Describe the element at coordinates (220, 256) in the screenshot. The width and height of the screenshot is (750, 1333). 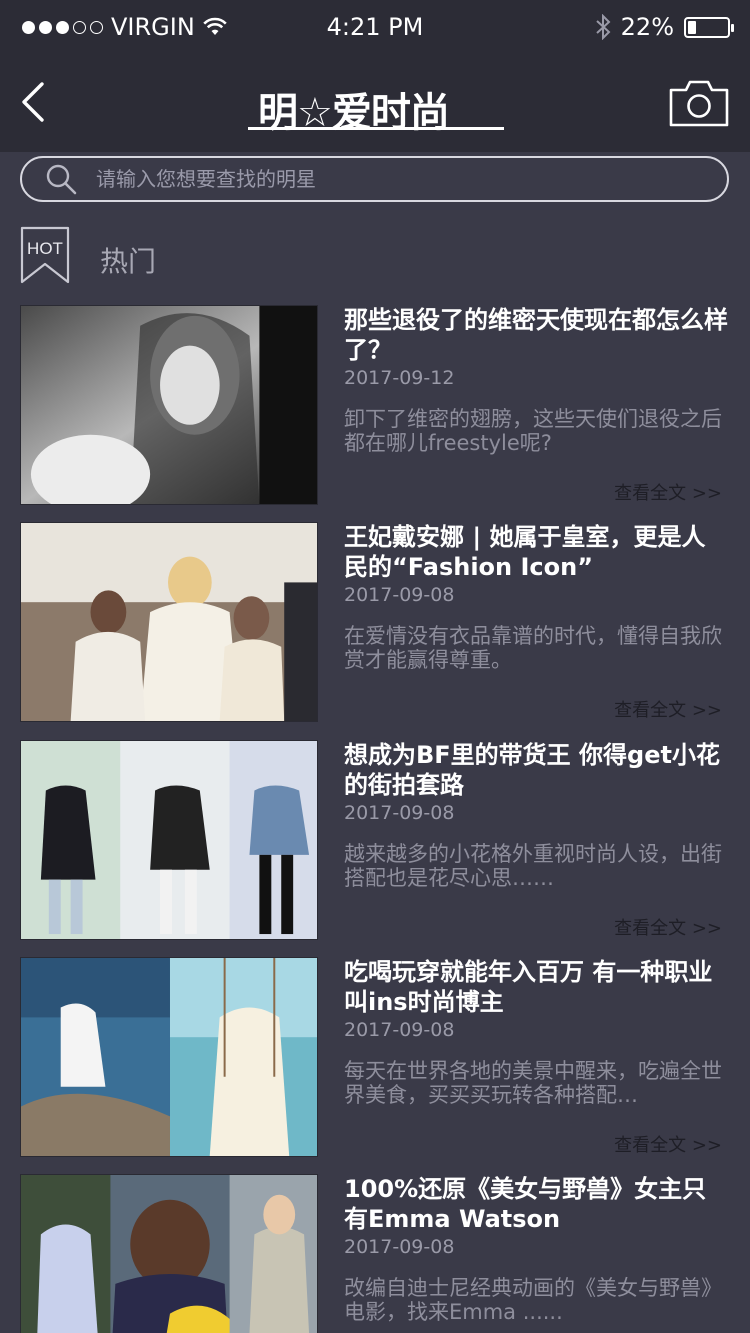
I see `section-header: HOT 热门` at that location.